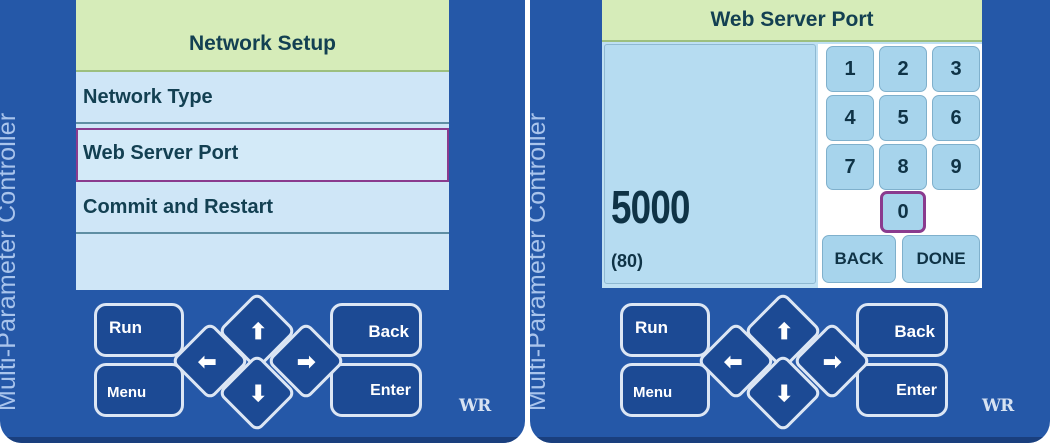 This screenshot has width=1050, height=443. I want to click on port-value: 5000, so click(650, 207).